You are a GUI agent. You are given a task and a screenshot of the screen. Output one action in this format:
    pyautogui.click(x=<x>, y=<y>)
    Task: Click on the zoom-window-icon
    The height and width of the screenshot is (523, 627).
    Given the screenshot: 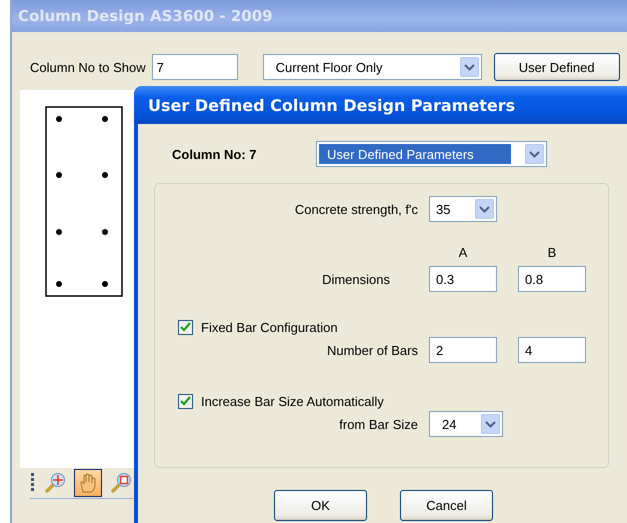 What is the action you would take?
    pyautogui.click(x=121, y=483)
    